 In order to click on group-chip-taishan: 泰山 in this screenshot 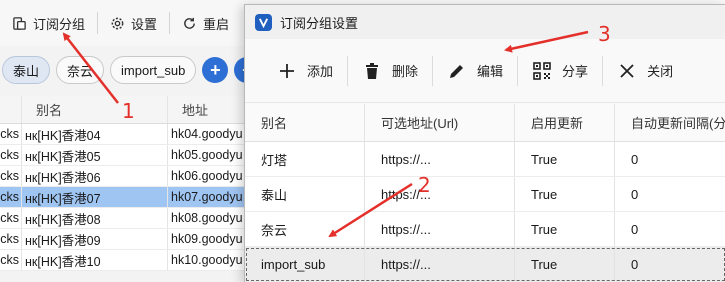, I will do `click(26, 70)`.